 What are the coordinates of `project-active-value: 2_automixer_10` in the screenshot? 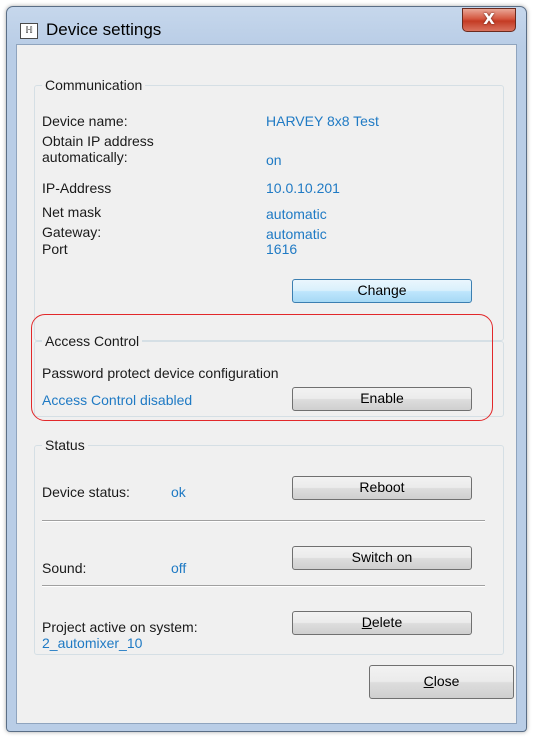 It's located at (92, 643).